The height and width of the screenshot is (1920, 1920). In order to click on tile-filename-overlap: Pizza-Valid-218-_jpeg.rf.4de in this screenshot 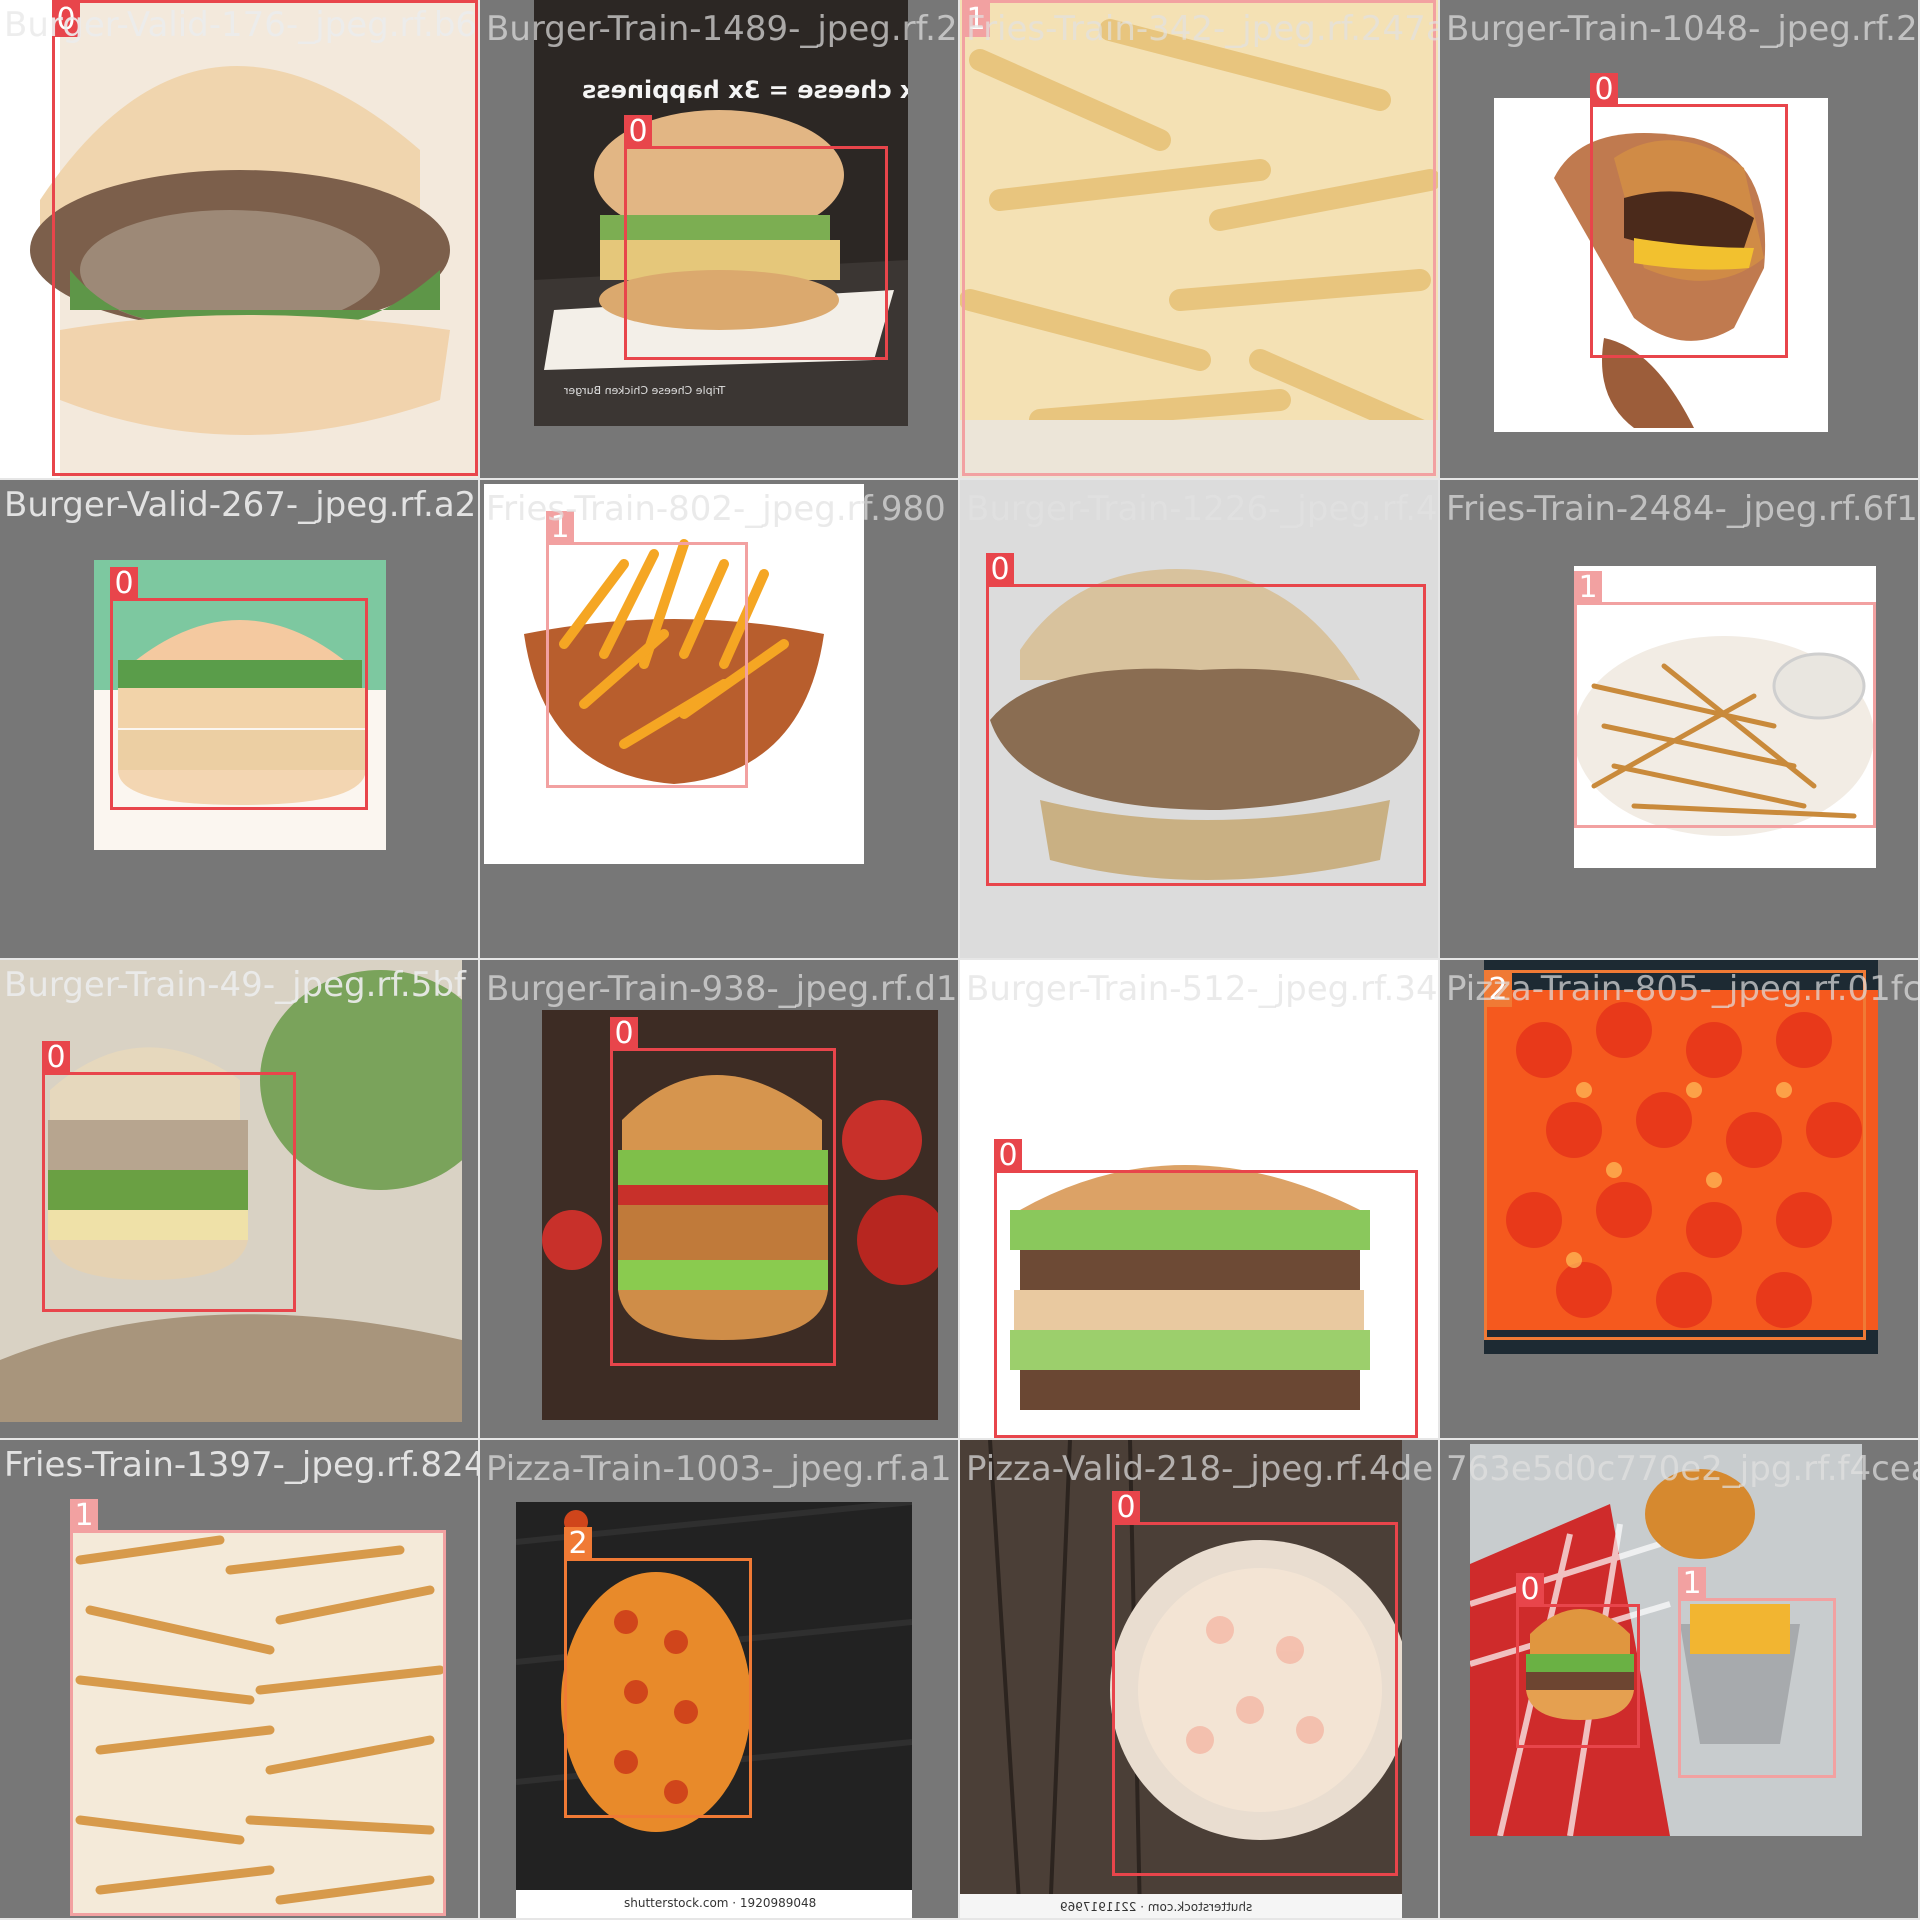, I will do `click(1200, 1469)`.